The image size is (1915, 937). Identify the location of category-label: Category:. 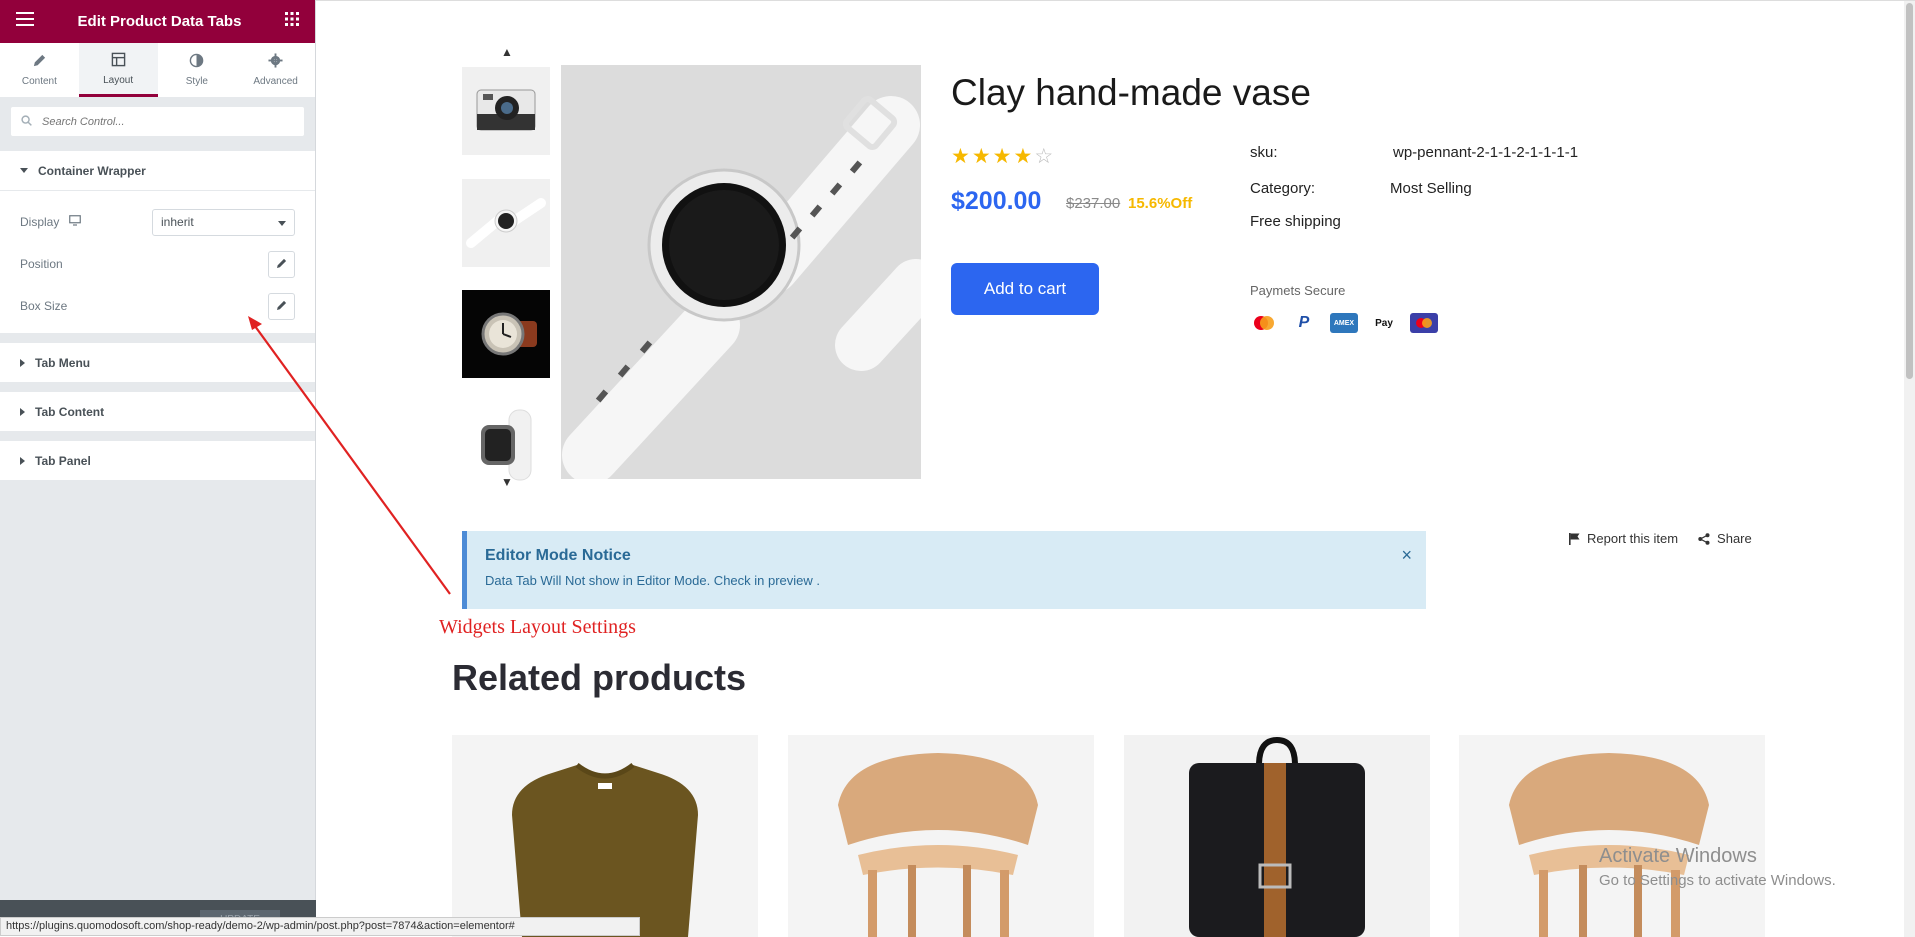
(1283, 188).